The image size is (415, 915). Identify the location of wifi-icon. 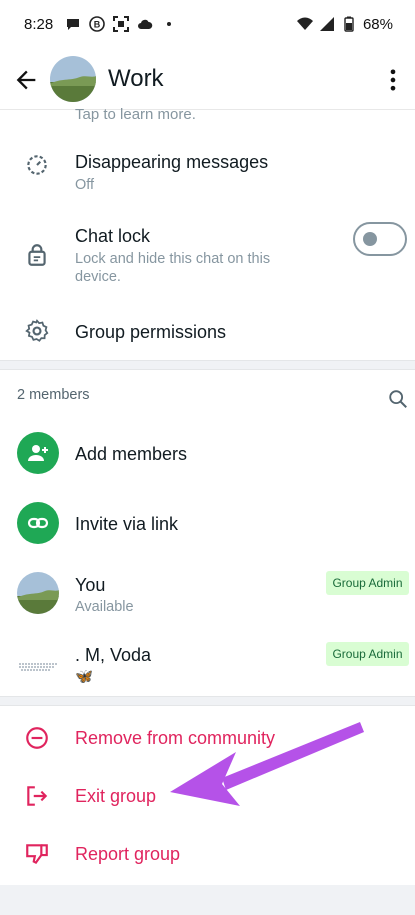
(304, 23).